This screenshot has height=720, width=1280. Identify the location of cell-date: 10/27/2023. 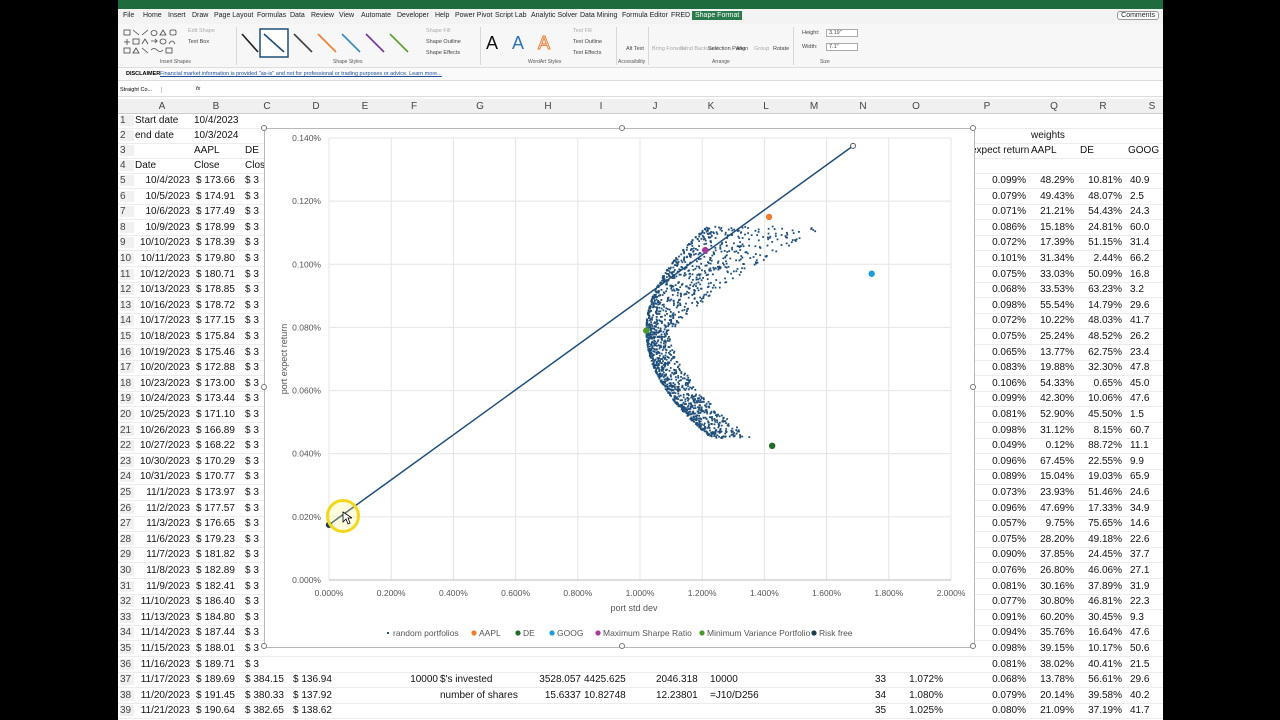
(165, 445).